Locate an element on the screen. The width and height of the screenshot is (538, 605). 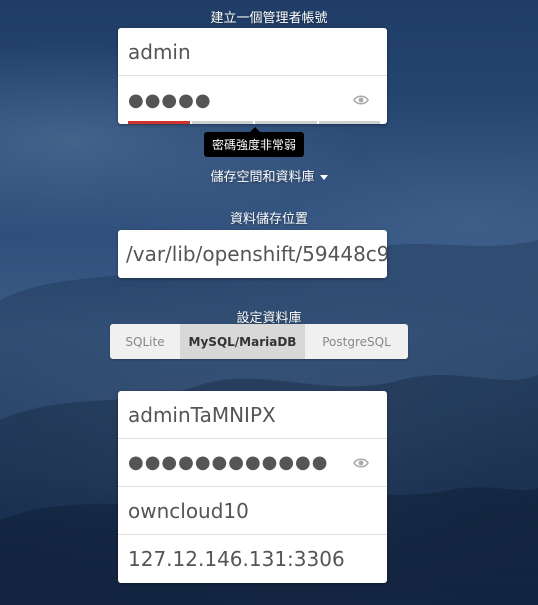
db-password-mask: ●●●●●●●●●●●● is located at coordinates (228, 462).